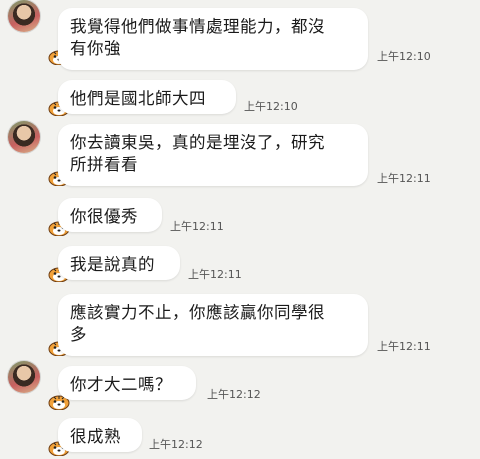 The width and height of the screenshot is (480, 459). What do you see at coordinates (147, 97) in the screenshot?
I see `message-bubble: 他們是國北師大四` at bounding box center [147, 97].